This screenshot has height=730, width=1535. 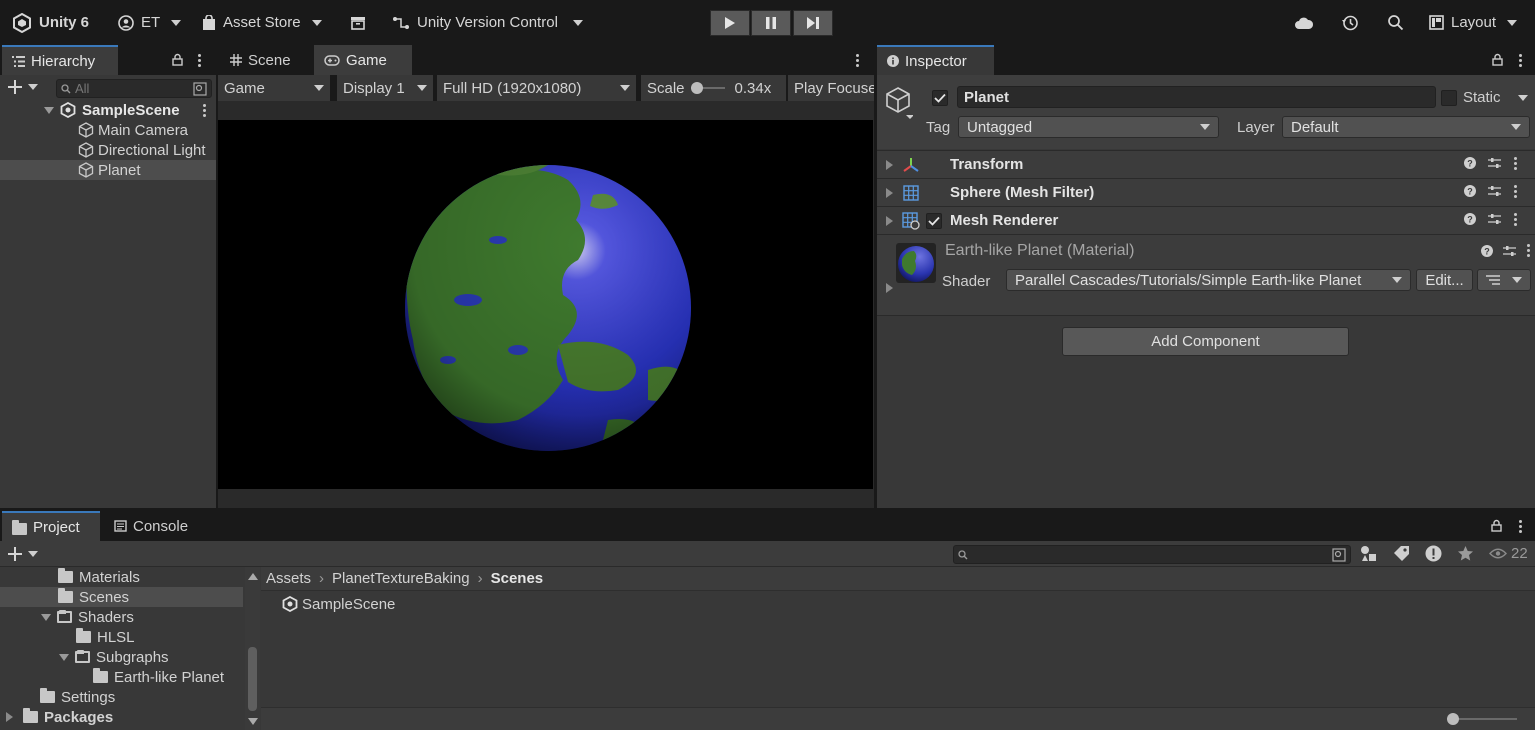 I want to click on project-search-input, so click(x=1152, y=554).